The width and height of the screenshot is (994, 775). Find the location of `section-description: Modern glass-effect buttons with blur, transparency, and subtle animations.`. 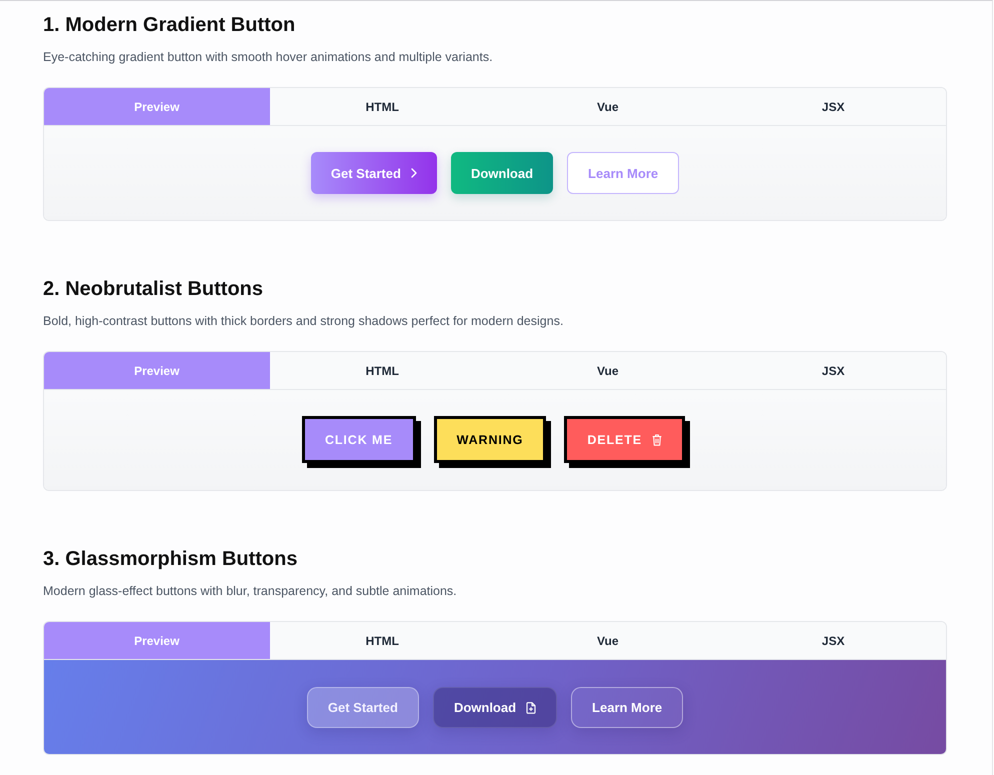

section-description: Modern glass-effect buttons with blur, transparency, and subtle animations. is located at coordinates (250, 591).